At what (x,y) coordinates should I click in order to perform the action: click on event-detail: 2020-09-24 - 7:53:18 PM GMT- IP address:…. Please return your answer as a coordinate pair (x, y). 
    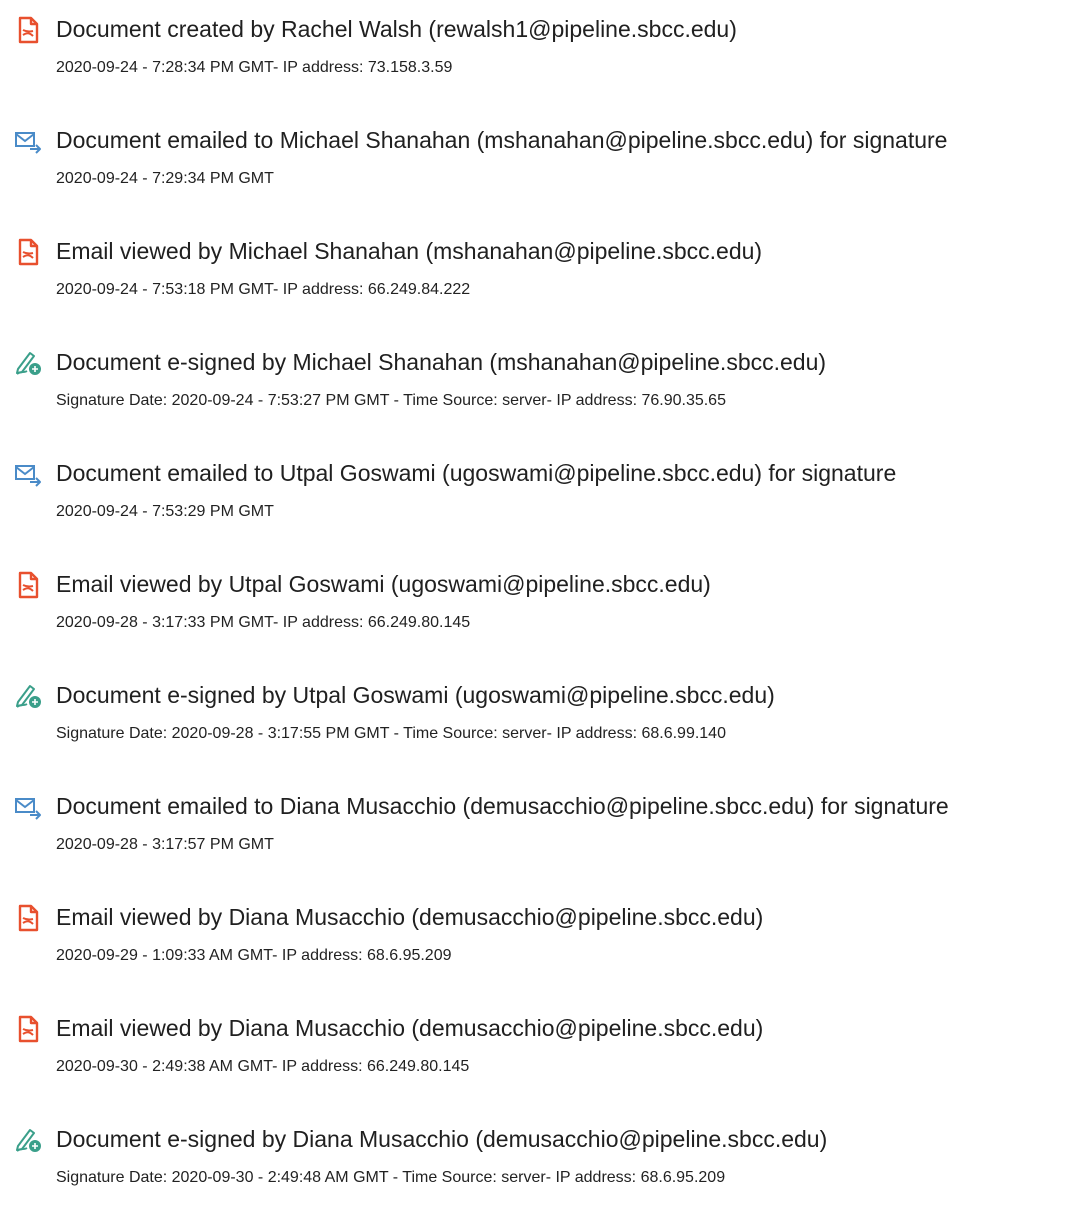
    Looking at the image, I should click on (263, 289).